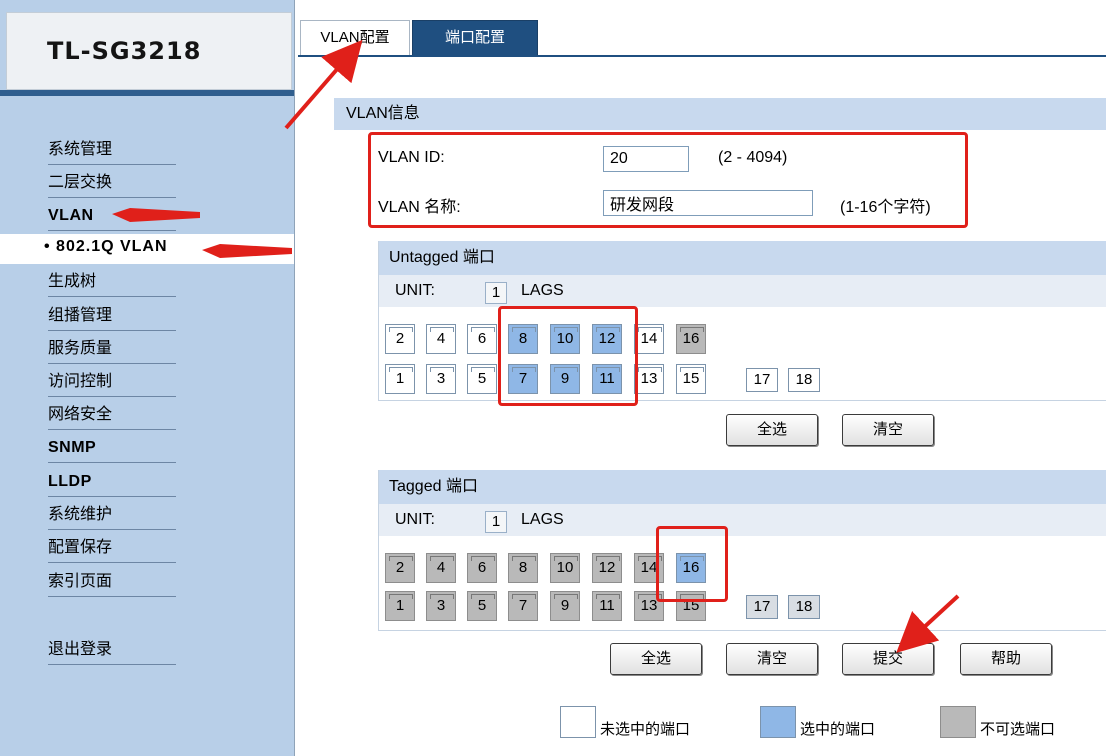 The image size is (1106, 756). What do you see at coordinates (578, 722) in the screenshot?
I see `legend-unselected-port-icon` at bounding box center [578, 722].